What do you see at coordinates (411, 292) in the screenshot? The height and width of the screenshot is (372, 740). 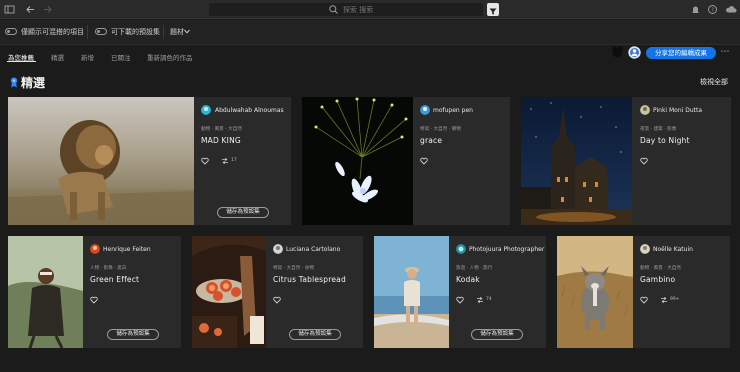 I see `card-photo-beach` at bounding box center [411, 292].